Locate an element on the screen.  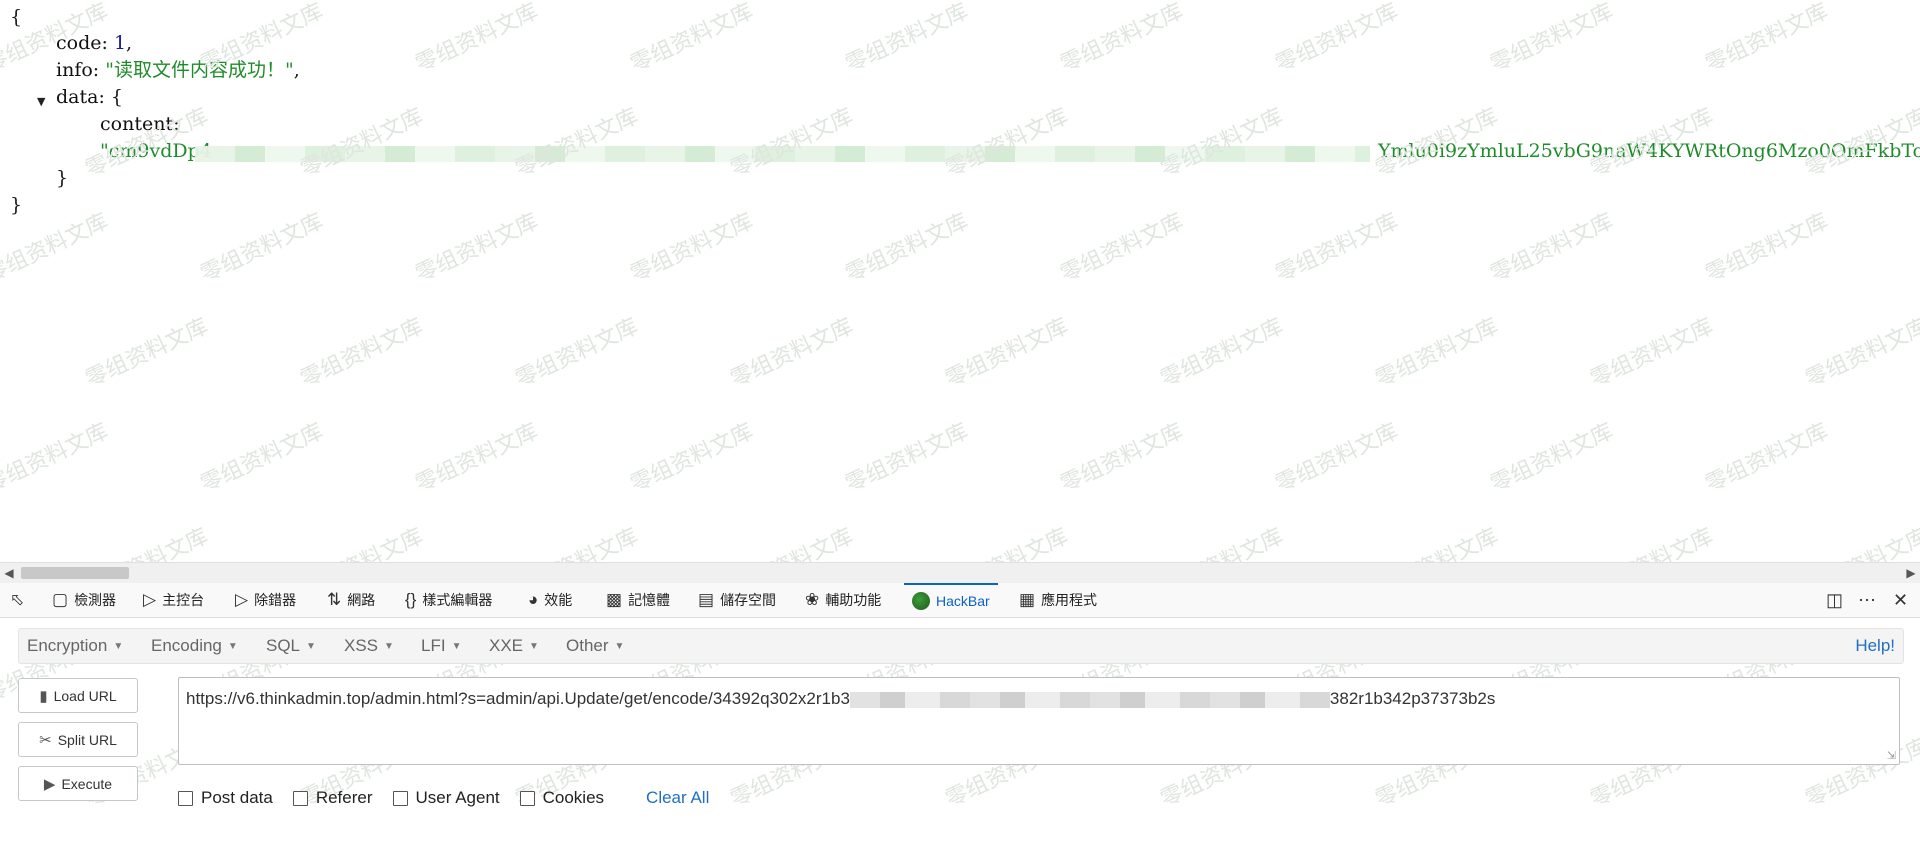
element-picker-button: ⬁ is located at coordinates (17, 600).